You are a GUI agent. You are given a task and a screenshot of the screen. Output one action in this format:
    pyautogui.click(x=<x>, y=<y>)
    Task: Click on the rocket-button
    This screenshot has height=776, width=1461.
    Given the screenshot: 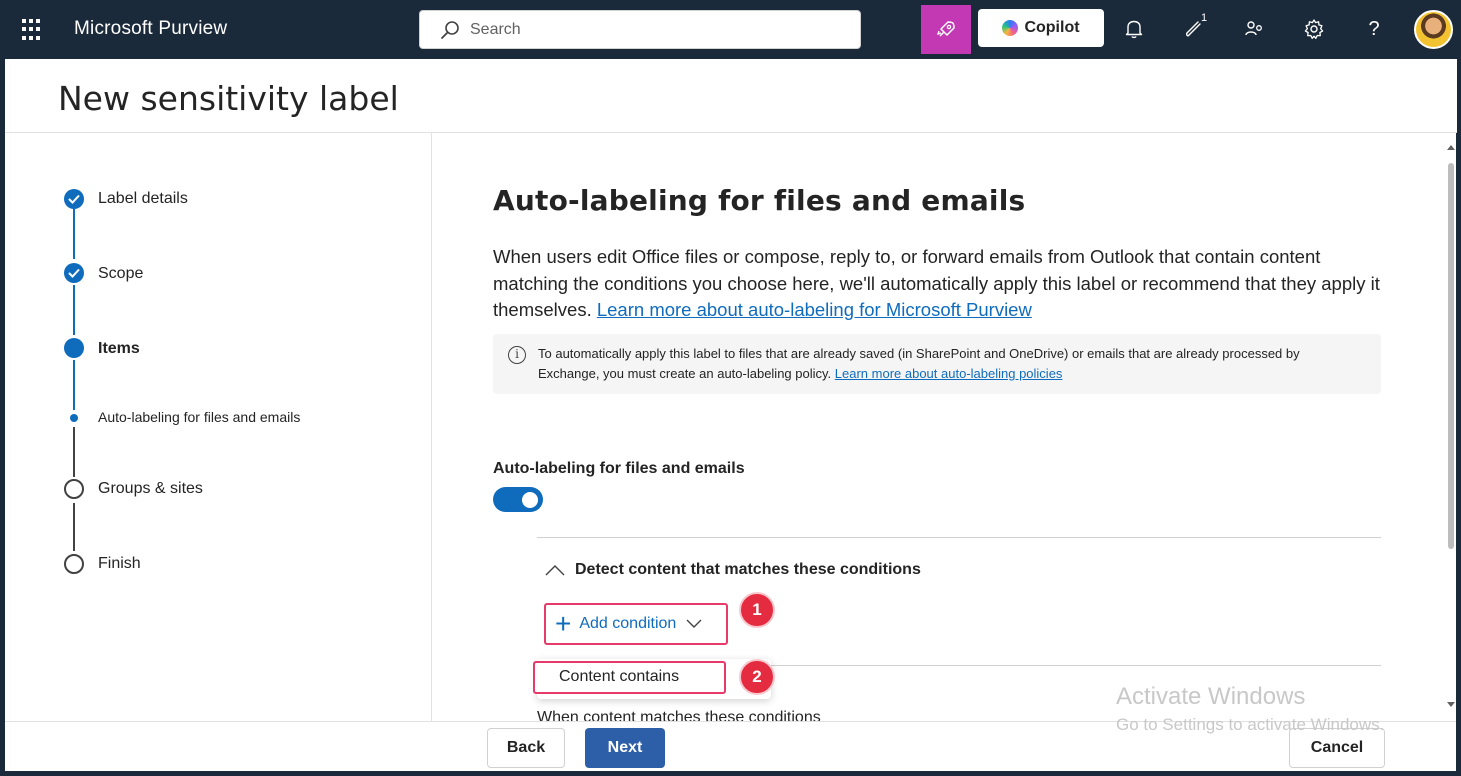 What is the action you would take?
    pyautogui.click(x=946, y=29)
    